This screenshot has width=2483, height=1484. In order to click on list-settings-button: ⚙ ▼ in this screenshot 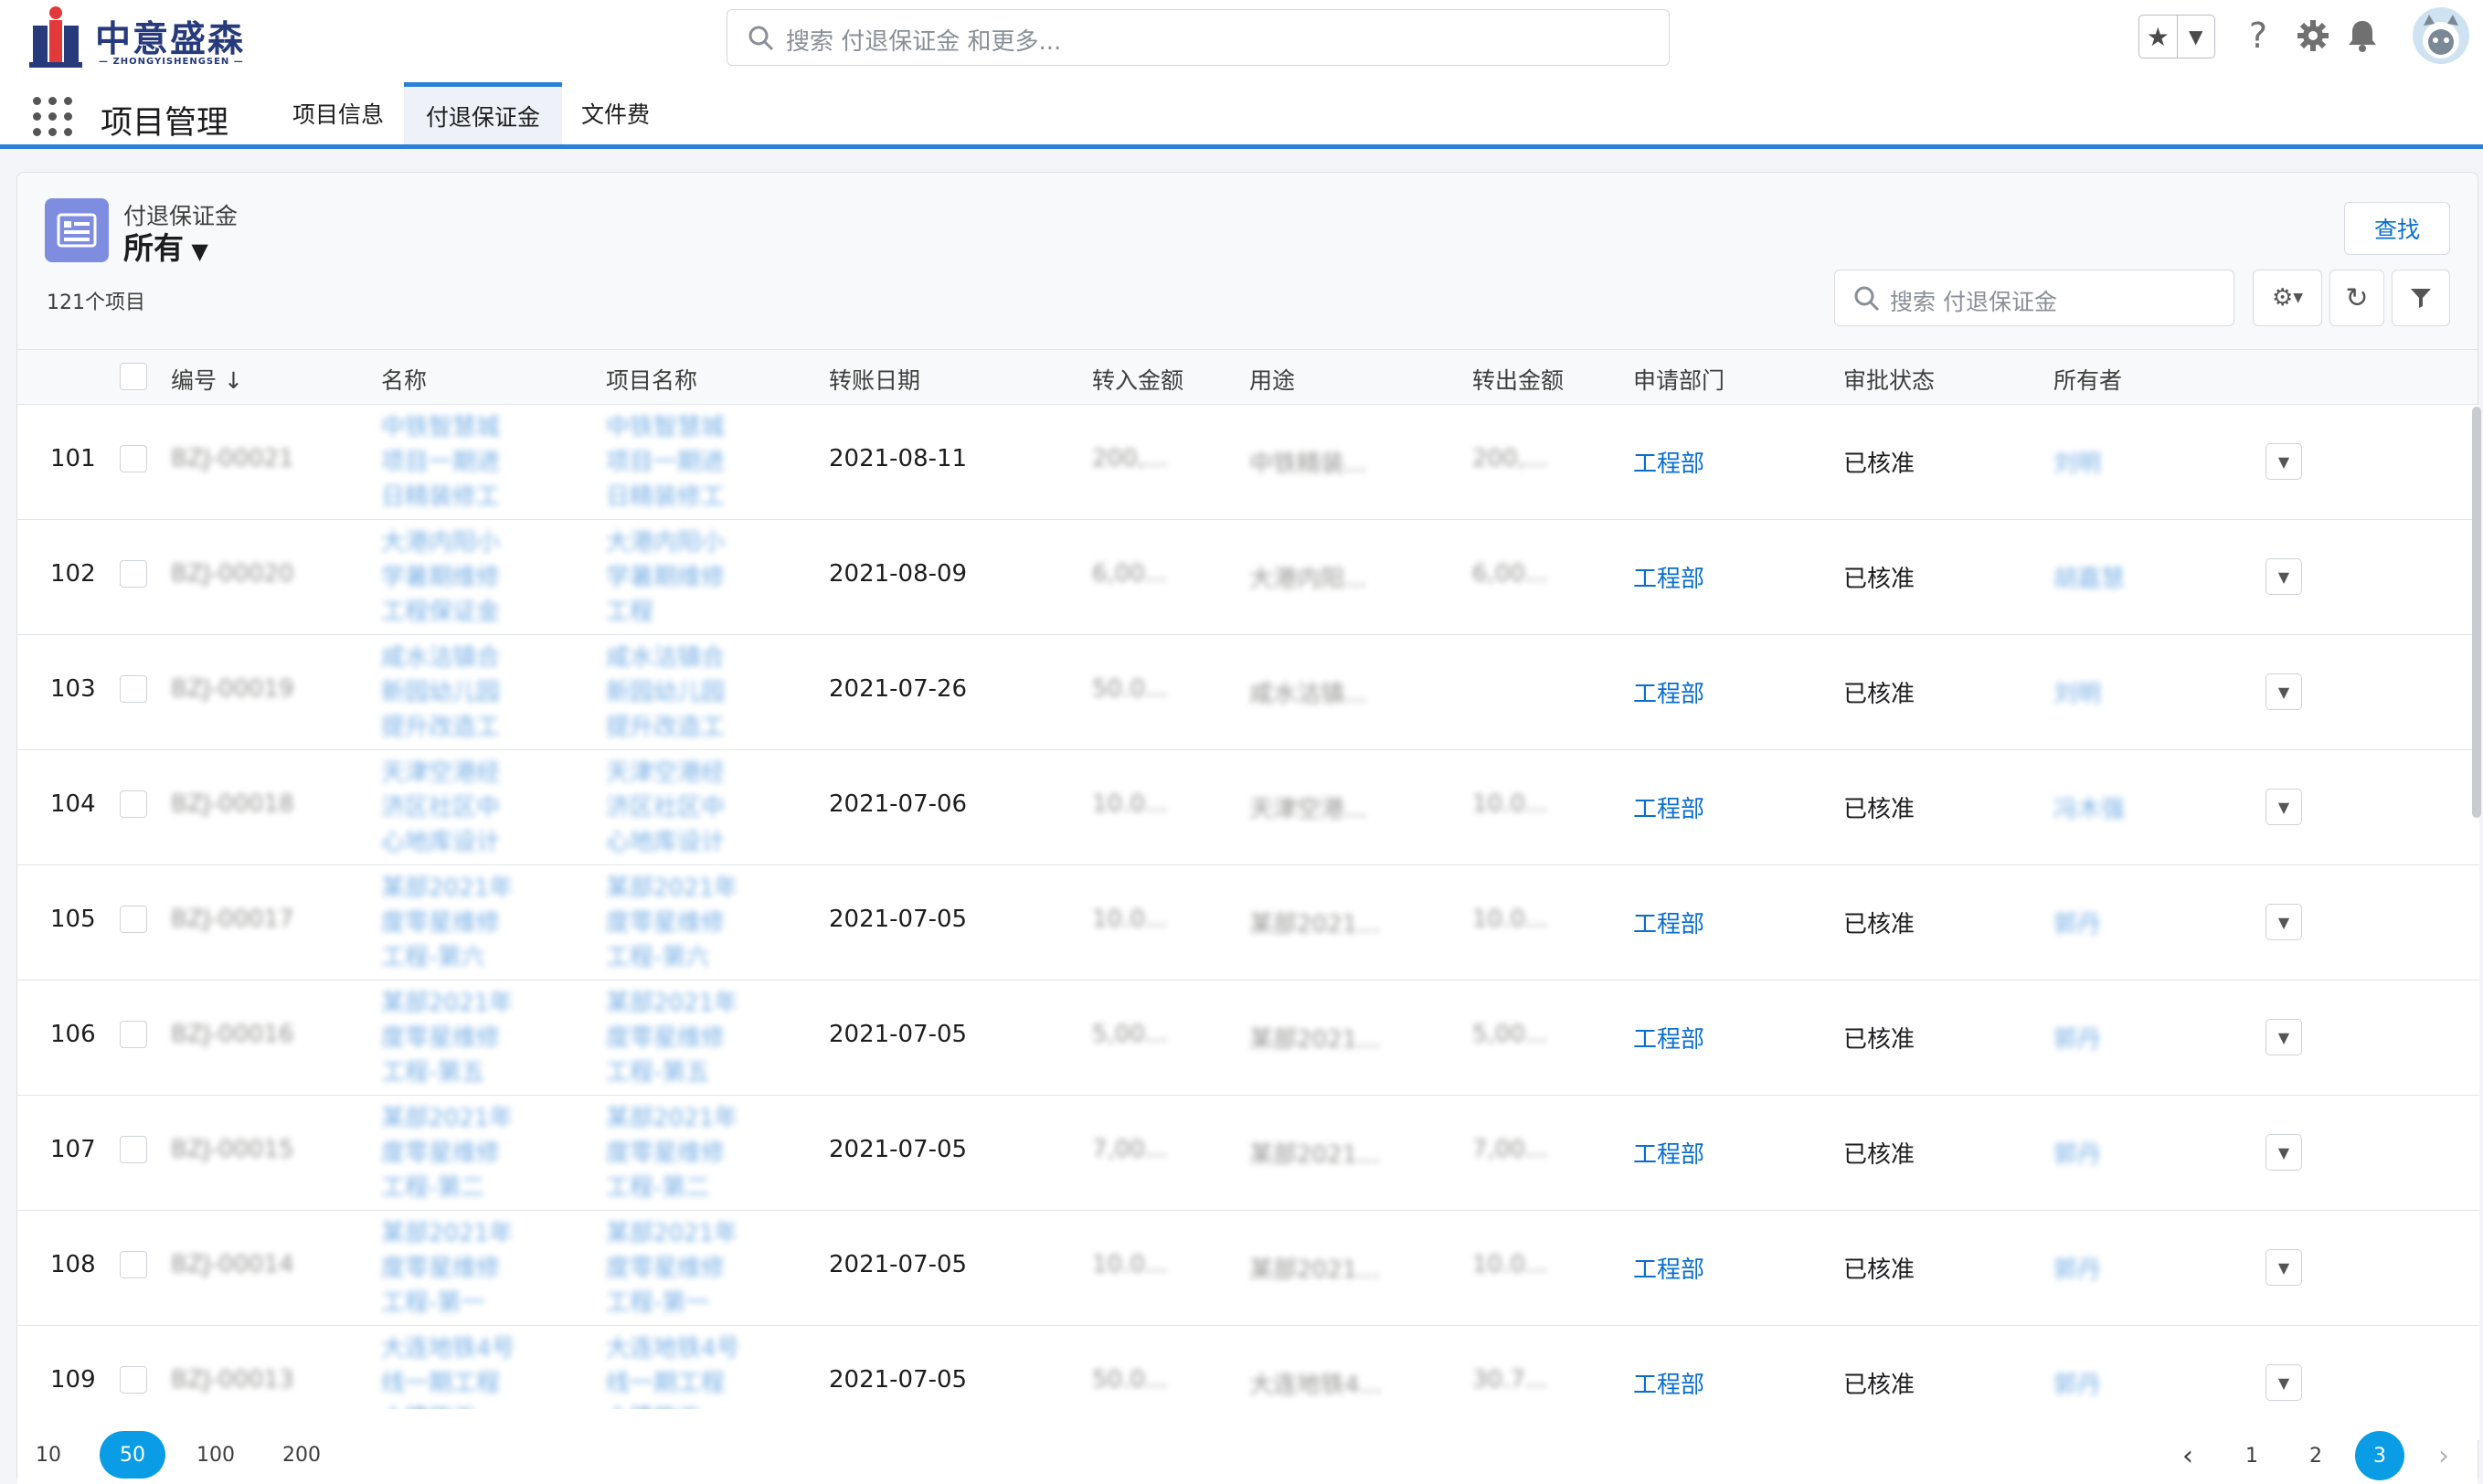, I will do `click(2287, 298)`.